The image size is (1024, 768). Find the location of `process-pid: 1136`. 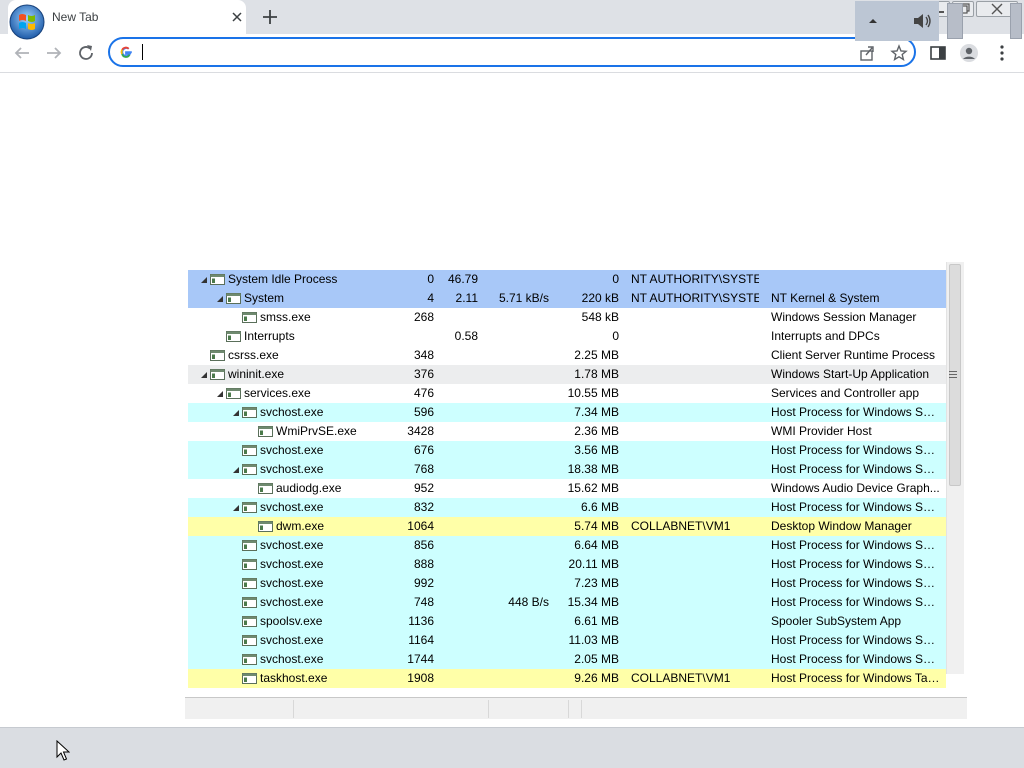

process-pid: 1136 is located at coordinates (421, 621).